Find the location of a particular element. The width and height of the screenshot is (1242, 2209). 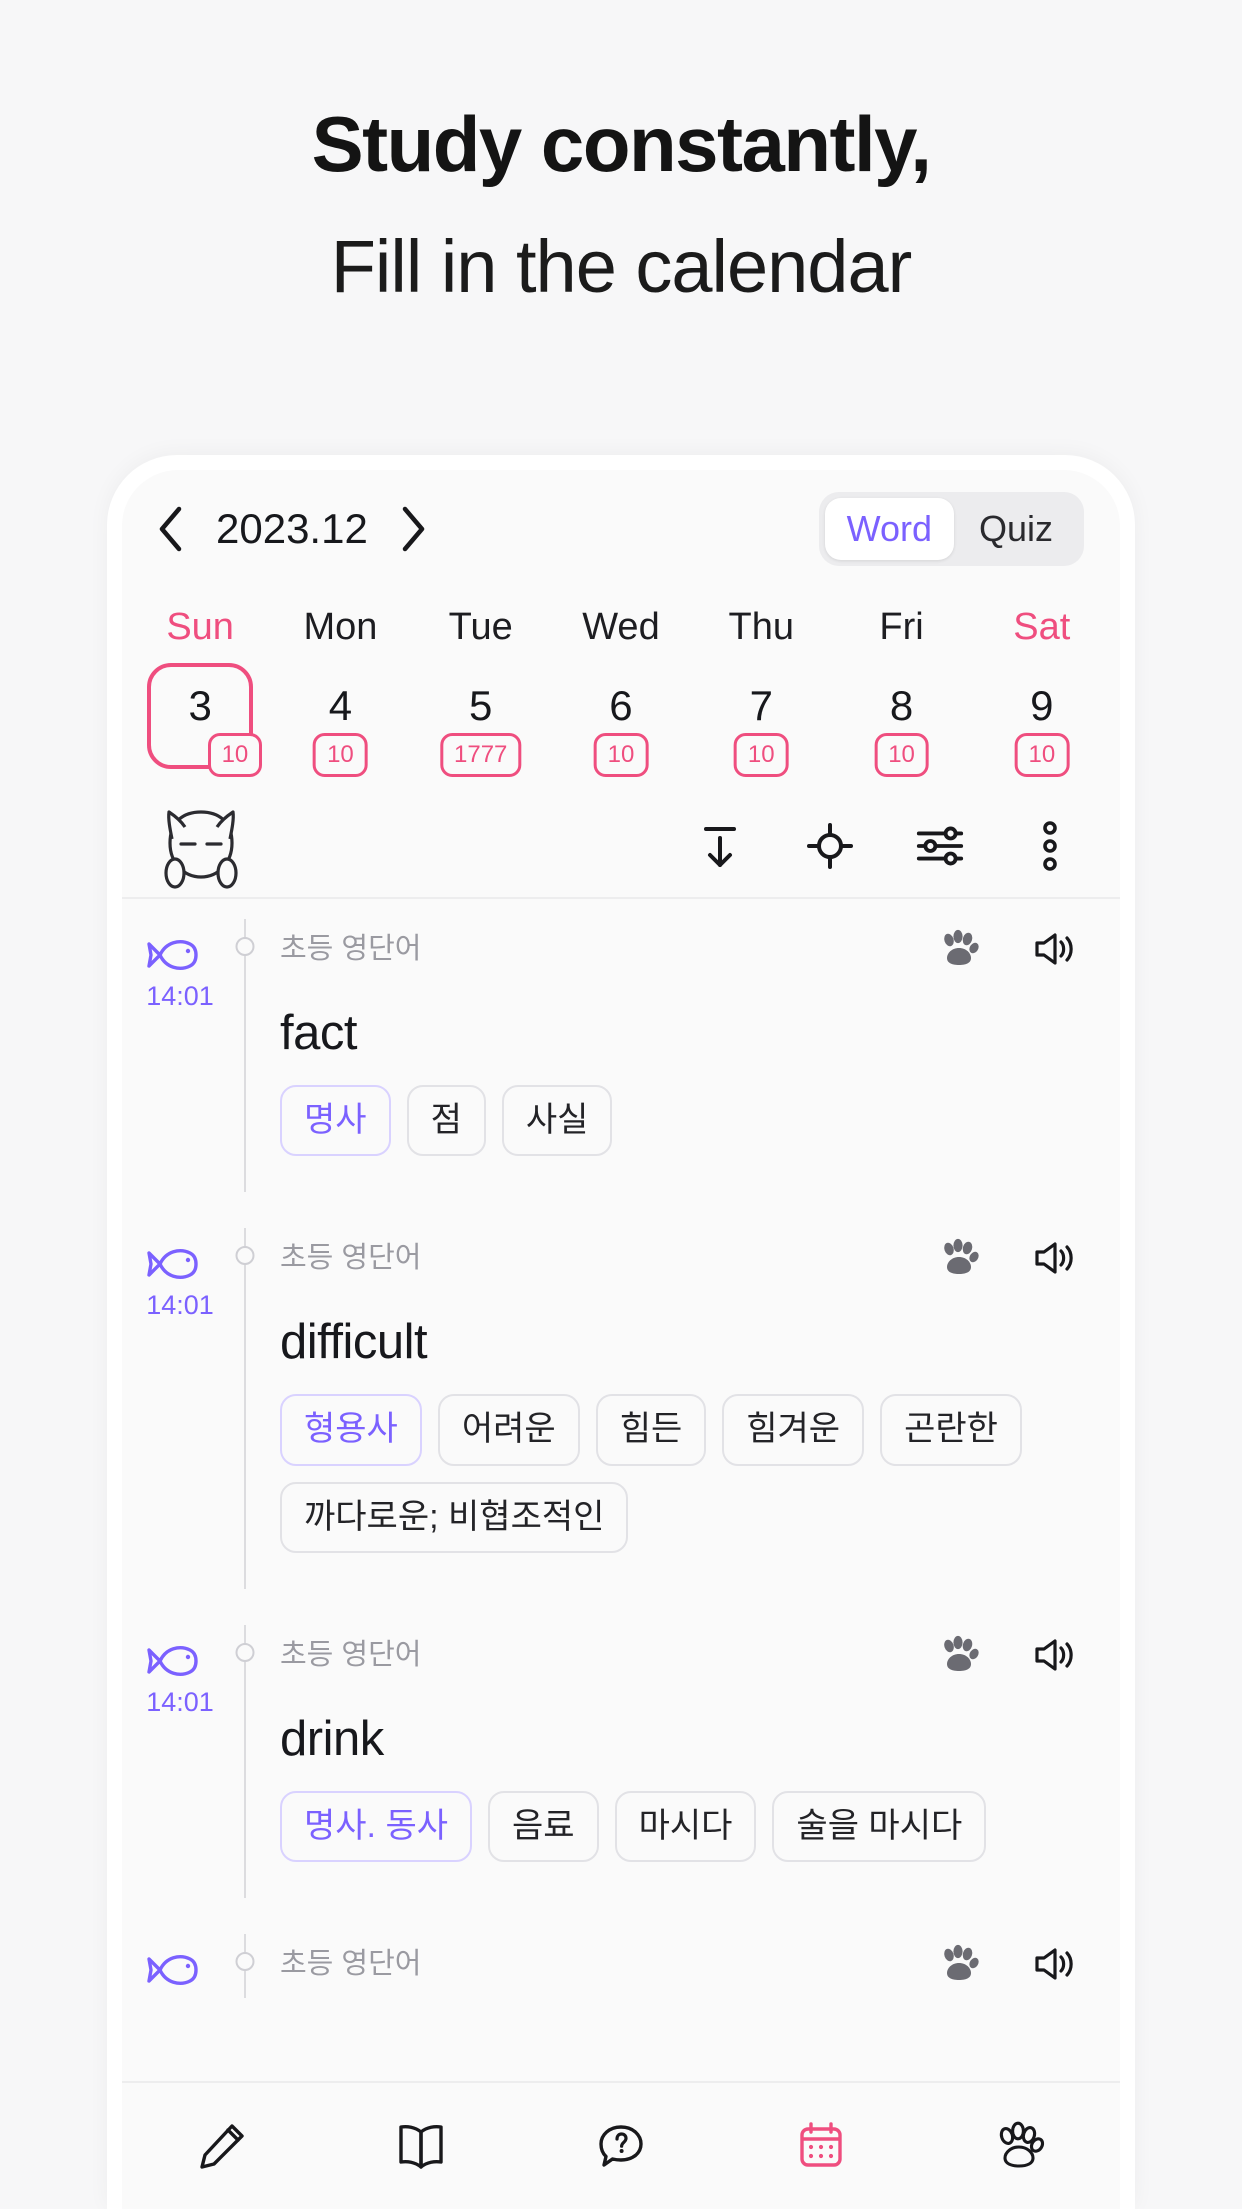

entry-spacer is located at coordinates (678, 1879).